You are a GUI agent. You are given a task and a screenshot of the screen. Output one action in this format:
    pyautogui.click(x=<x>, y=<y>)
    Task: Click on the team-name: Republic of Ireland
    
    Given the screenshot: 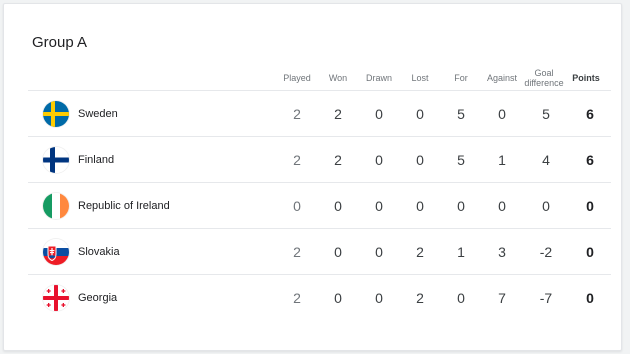 What is the action you would take?
    pyautogui.click(x=124, y=206)
    